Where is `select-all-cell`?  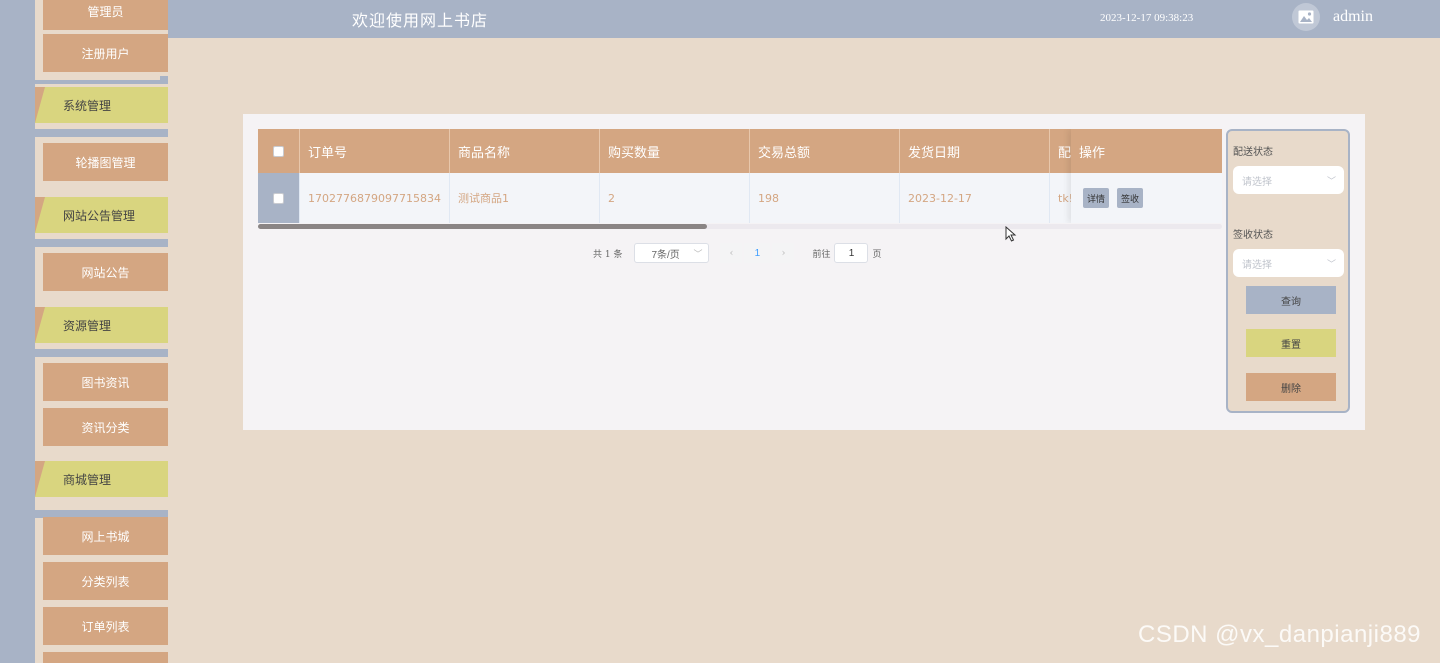
select-all-cell is located at coordinates (279, 151).